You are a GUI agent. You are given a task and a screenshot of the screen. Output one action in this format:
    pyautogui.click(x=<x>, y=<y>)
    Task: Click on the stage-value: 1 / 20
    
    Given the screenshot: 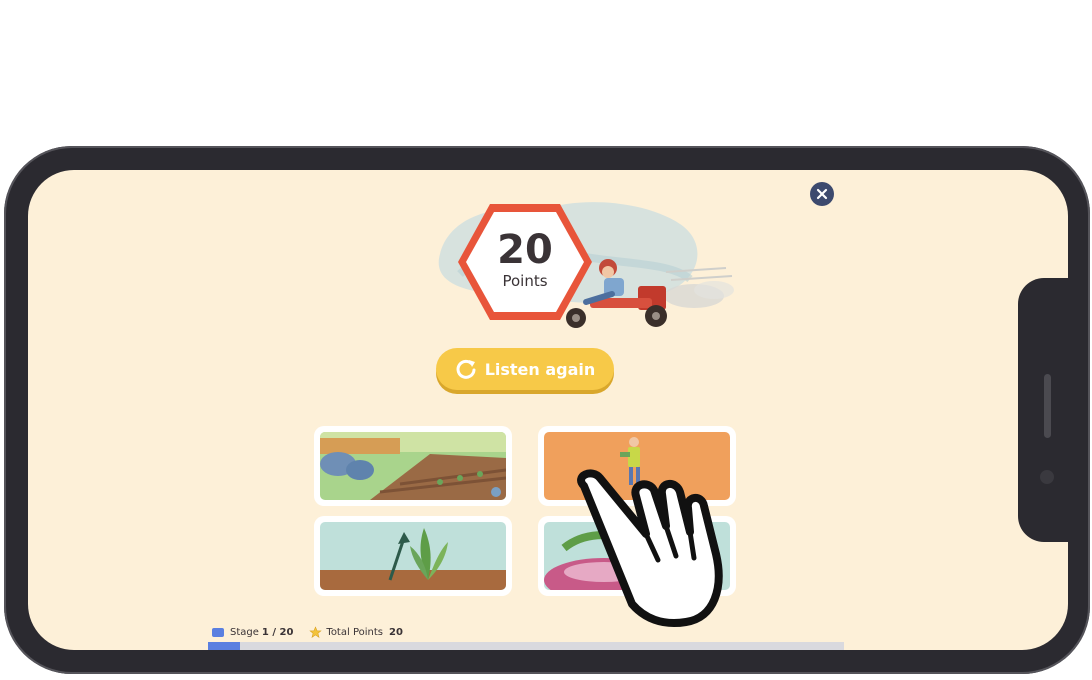 What is the action you would take?
    pyautogui.click(x=277, y=632)
    